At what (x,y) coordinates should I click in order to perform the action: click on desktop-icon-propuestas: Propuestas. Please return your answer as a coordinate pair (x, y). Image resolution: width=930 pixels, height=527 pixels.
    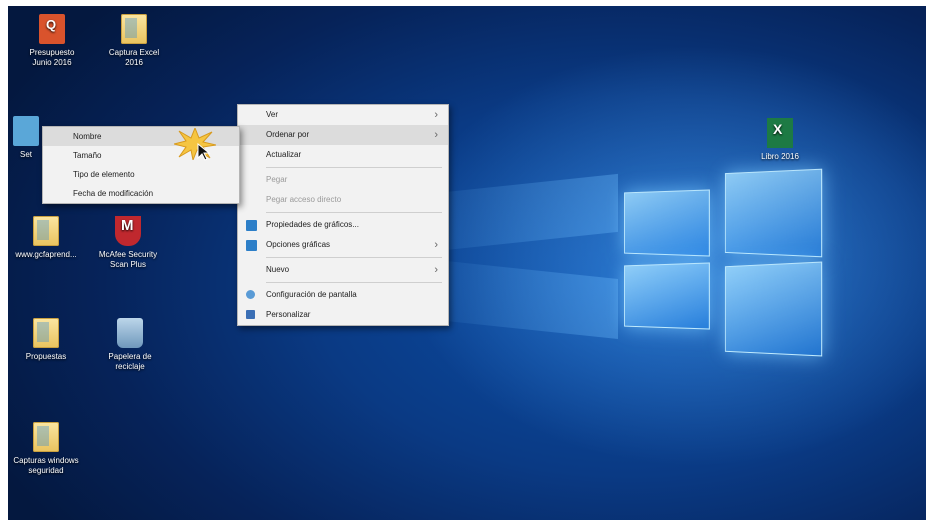
    Looking at the image, I should click on (47, 340).